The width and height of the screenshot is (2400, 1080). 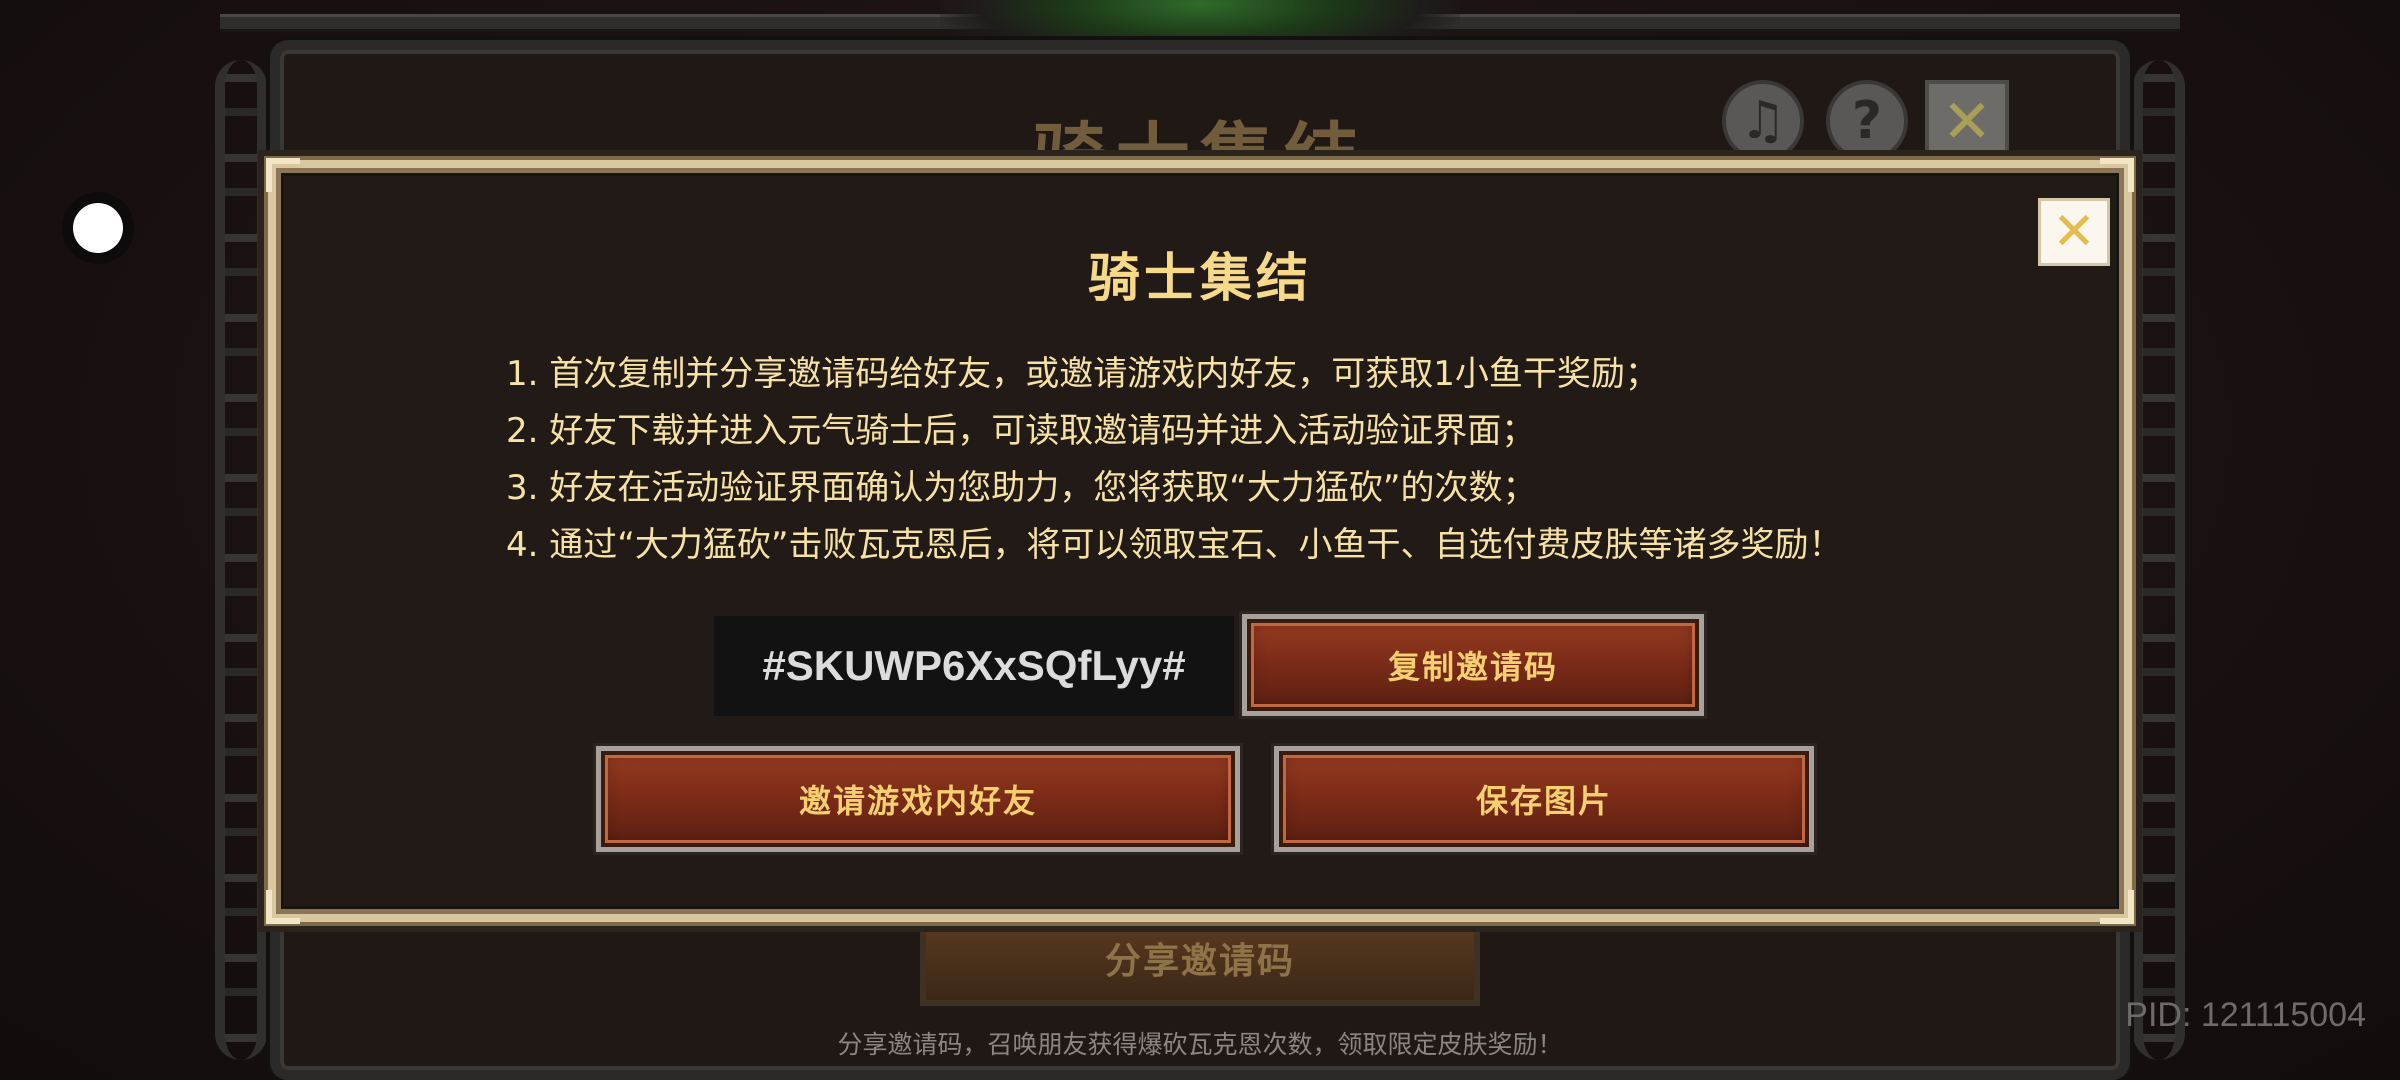 I want to click on save-image-button: 保存图片, so click(x=1544, y=799).